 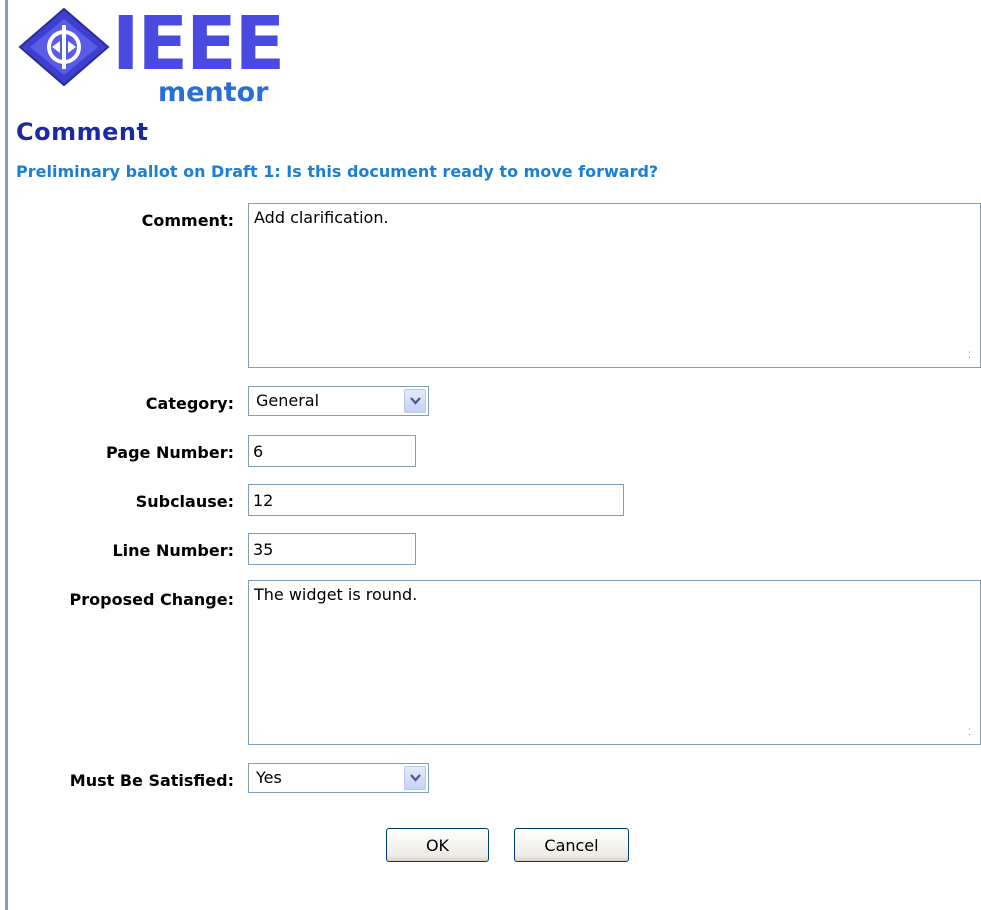 What do you see at coordinates (82, 132) in the screenshot?
I see `page-title: Comment` at bounding box center [82, 132].